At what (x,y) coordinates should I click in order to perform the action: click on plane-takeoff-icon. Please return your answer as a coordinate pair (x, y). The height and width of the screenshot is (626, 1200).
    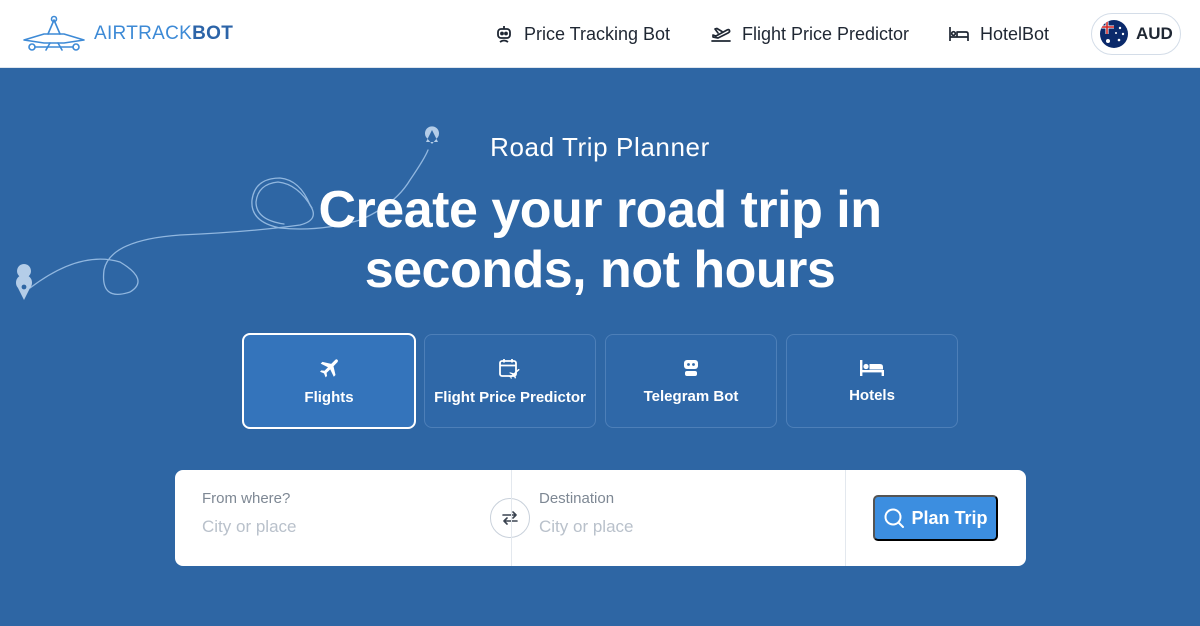
    Looking at the image, I should click on (721, 34).